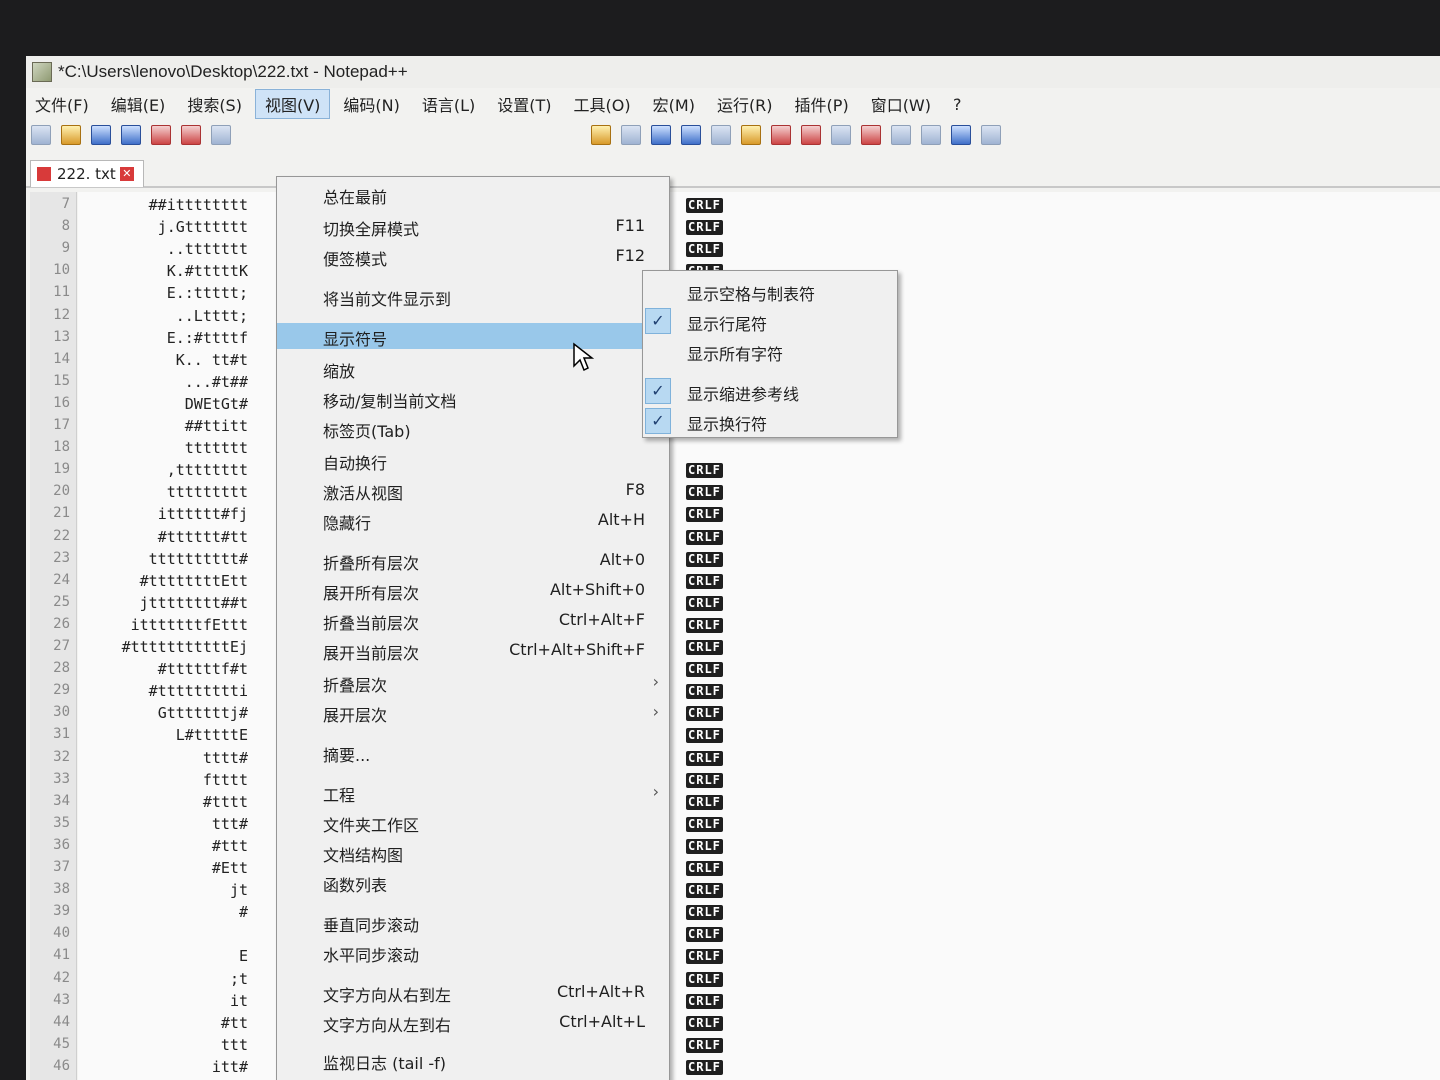 This screenshot has height=1080, width=1440. I want to click on menu-run: 运行(R), so click(745, 104).